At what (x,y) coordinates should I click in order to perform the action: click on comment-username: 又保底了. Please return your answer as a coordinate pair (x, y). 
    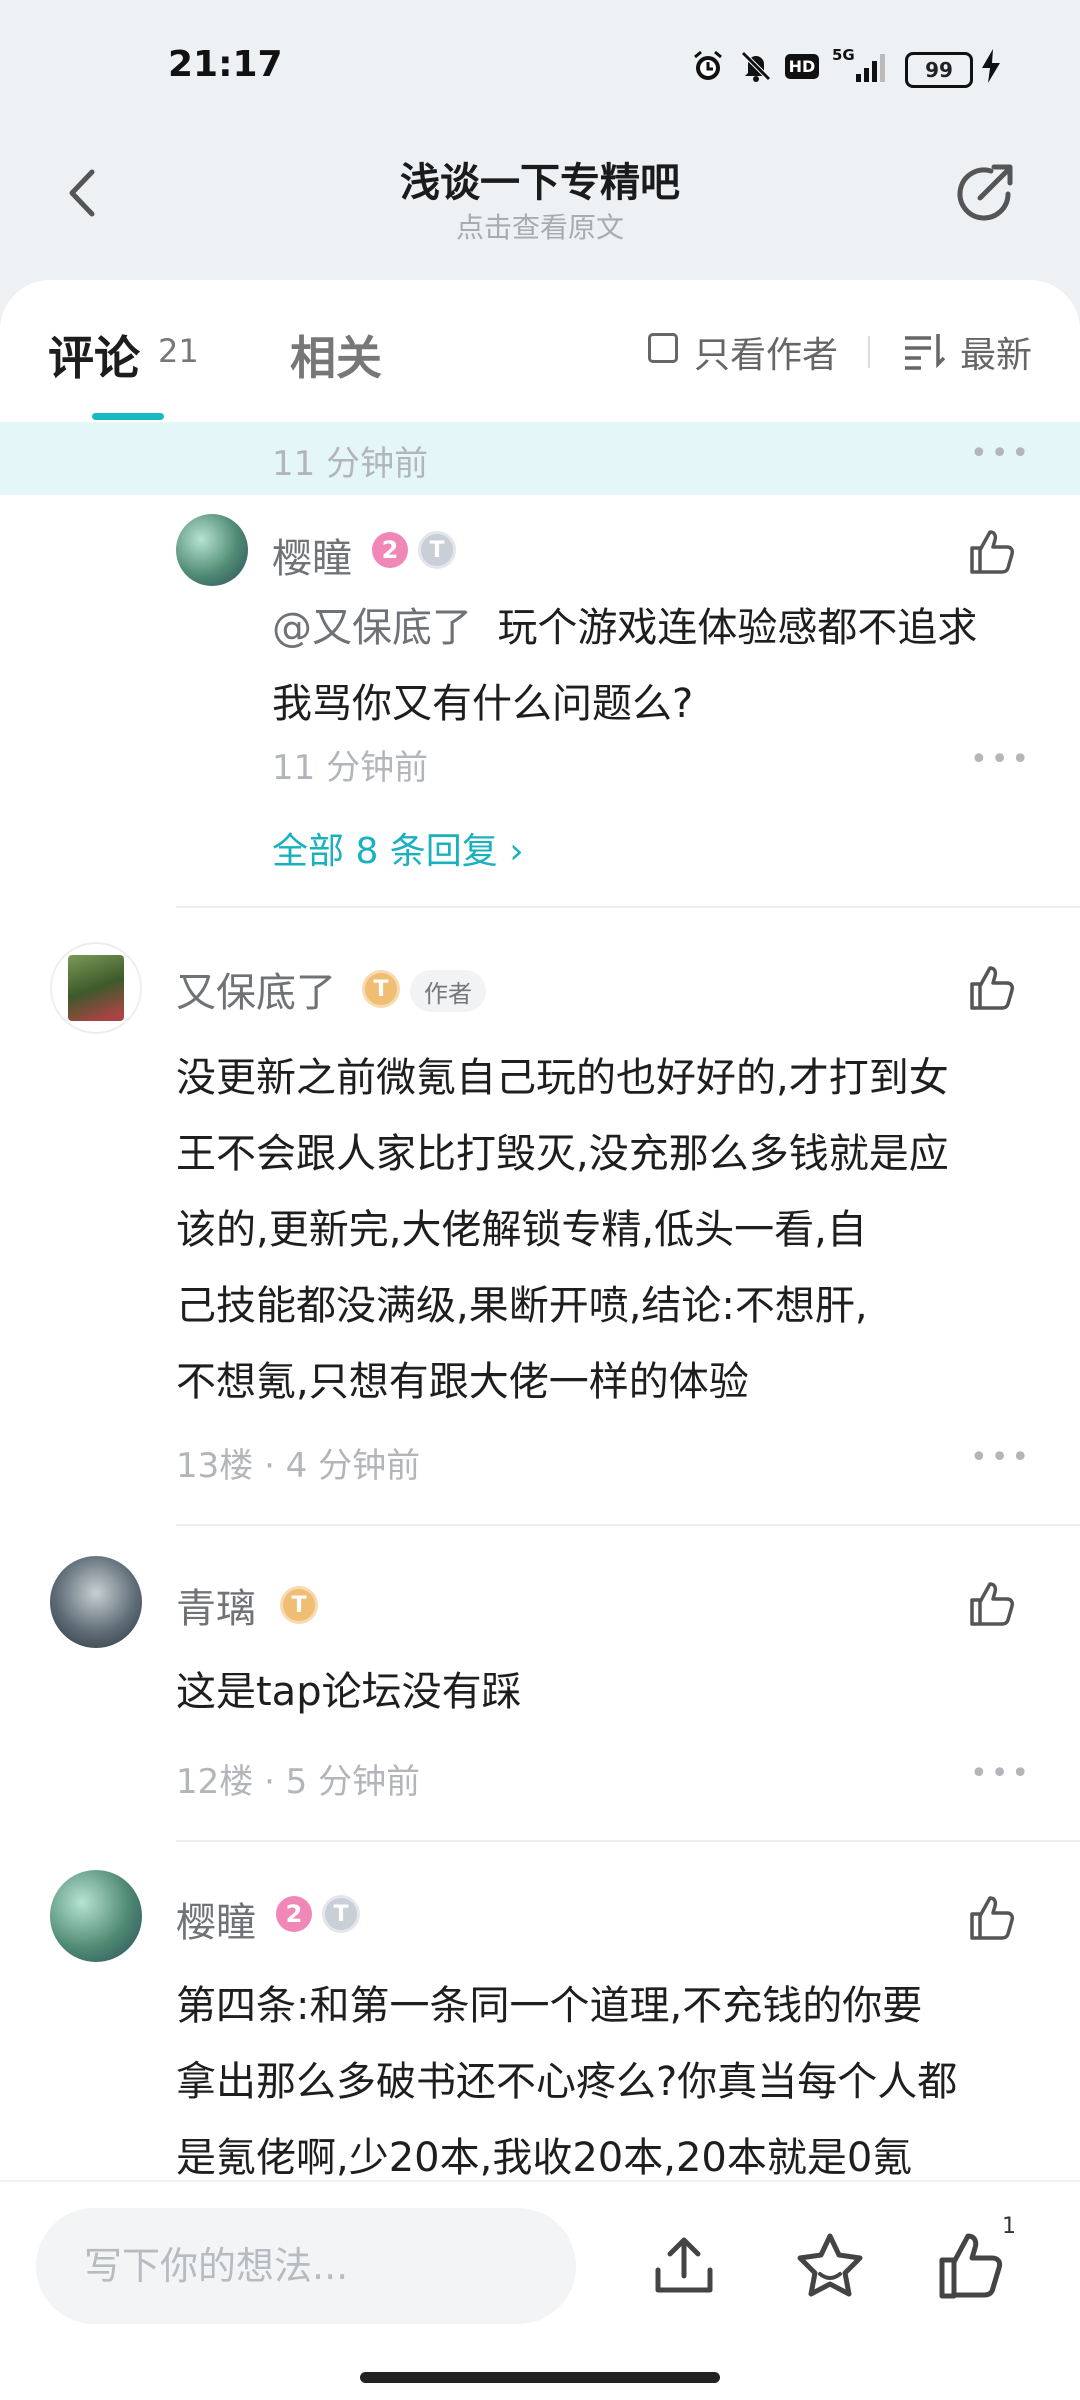
    Looking at the image, I should click on (256, 989).